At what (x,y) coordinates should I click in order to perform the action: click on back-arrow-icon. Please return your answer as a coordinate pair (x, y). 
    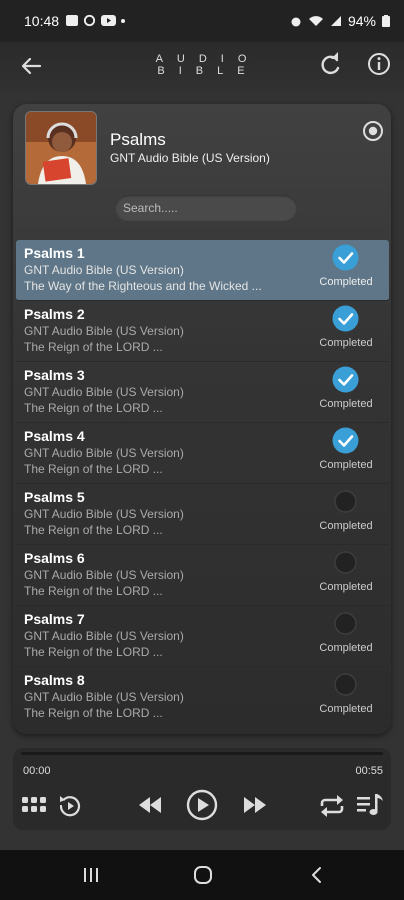
    Looking at the image, I should click on (32, 66).